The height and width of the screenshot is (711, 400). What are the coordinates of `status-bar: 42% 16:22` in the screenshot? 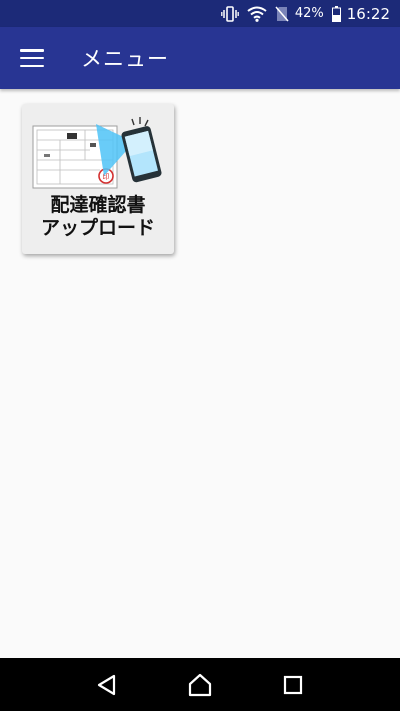 It's located at (200, 13).